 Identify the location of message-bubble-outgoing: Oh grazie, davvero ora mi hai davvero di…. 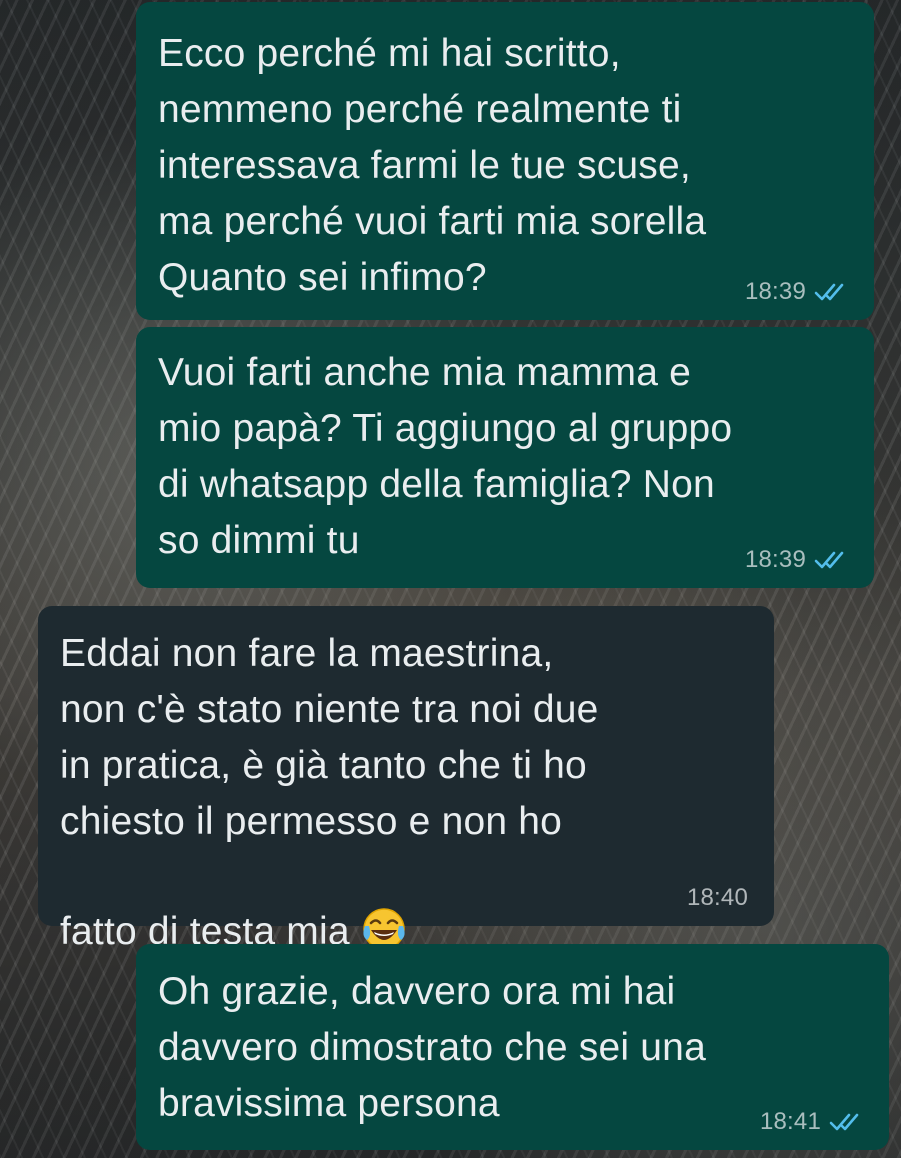
(512, 1047).